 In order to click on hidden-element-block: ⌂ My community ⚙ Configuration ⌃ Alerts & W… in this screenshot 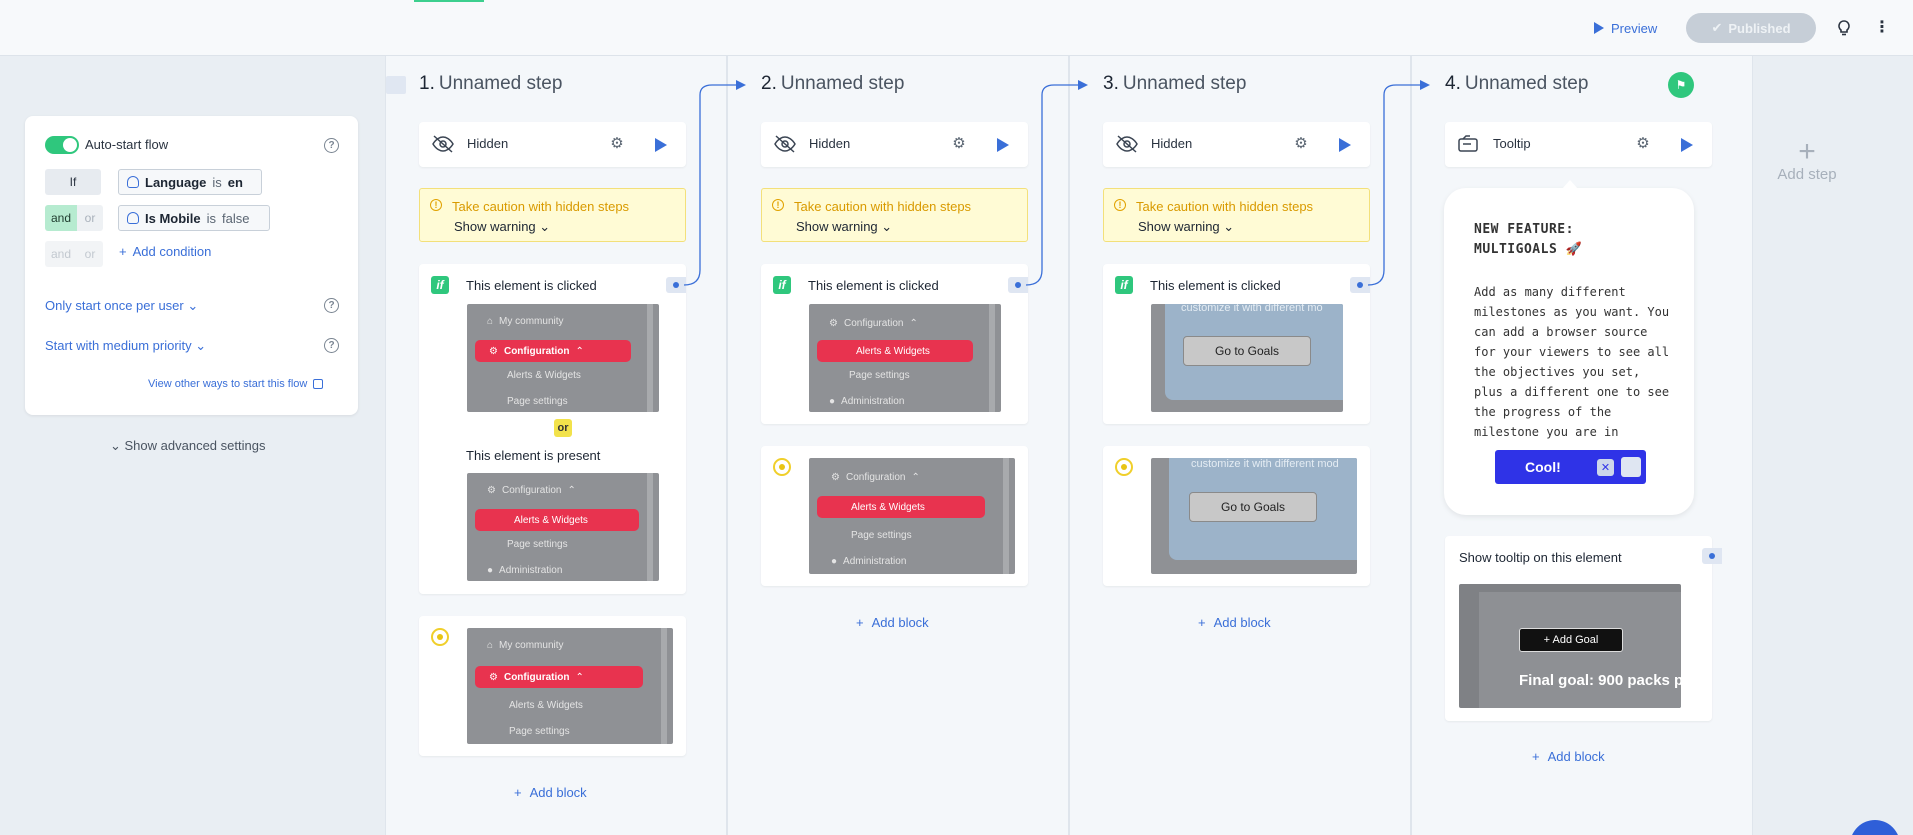, I will do `click(552, 686)`.